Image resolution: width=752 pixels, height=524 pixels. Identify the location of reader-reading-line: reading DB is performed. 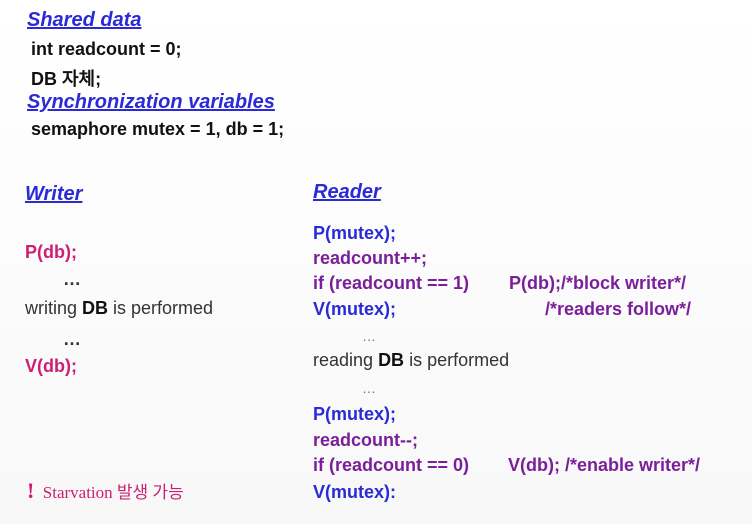
(411, 360).